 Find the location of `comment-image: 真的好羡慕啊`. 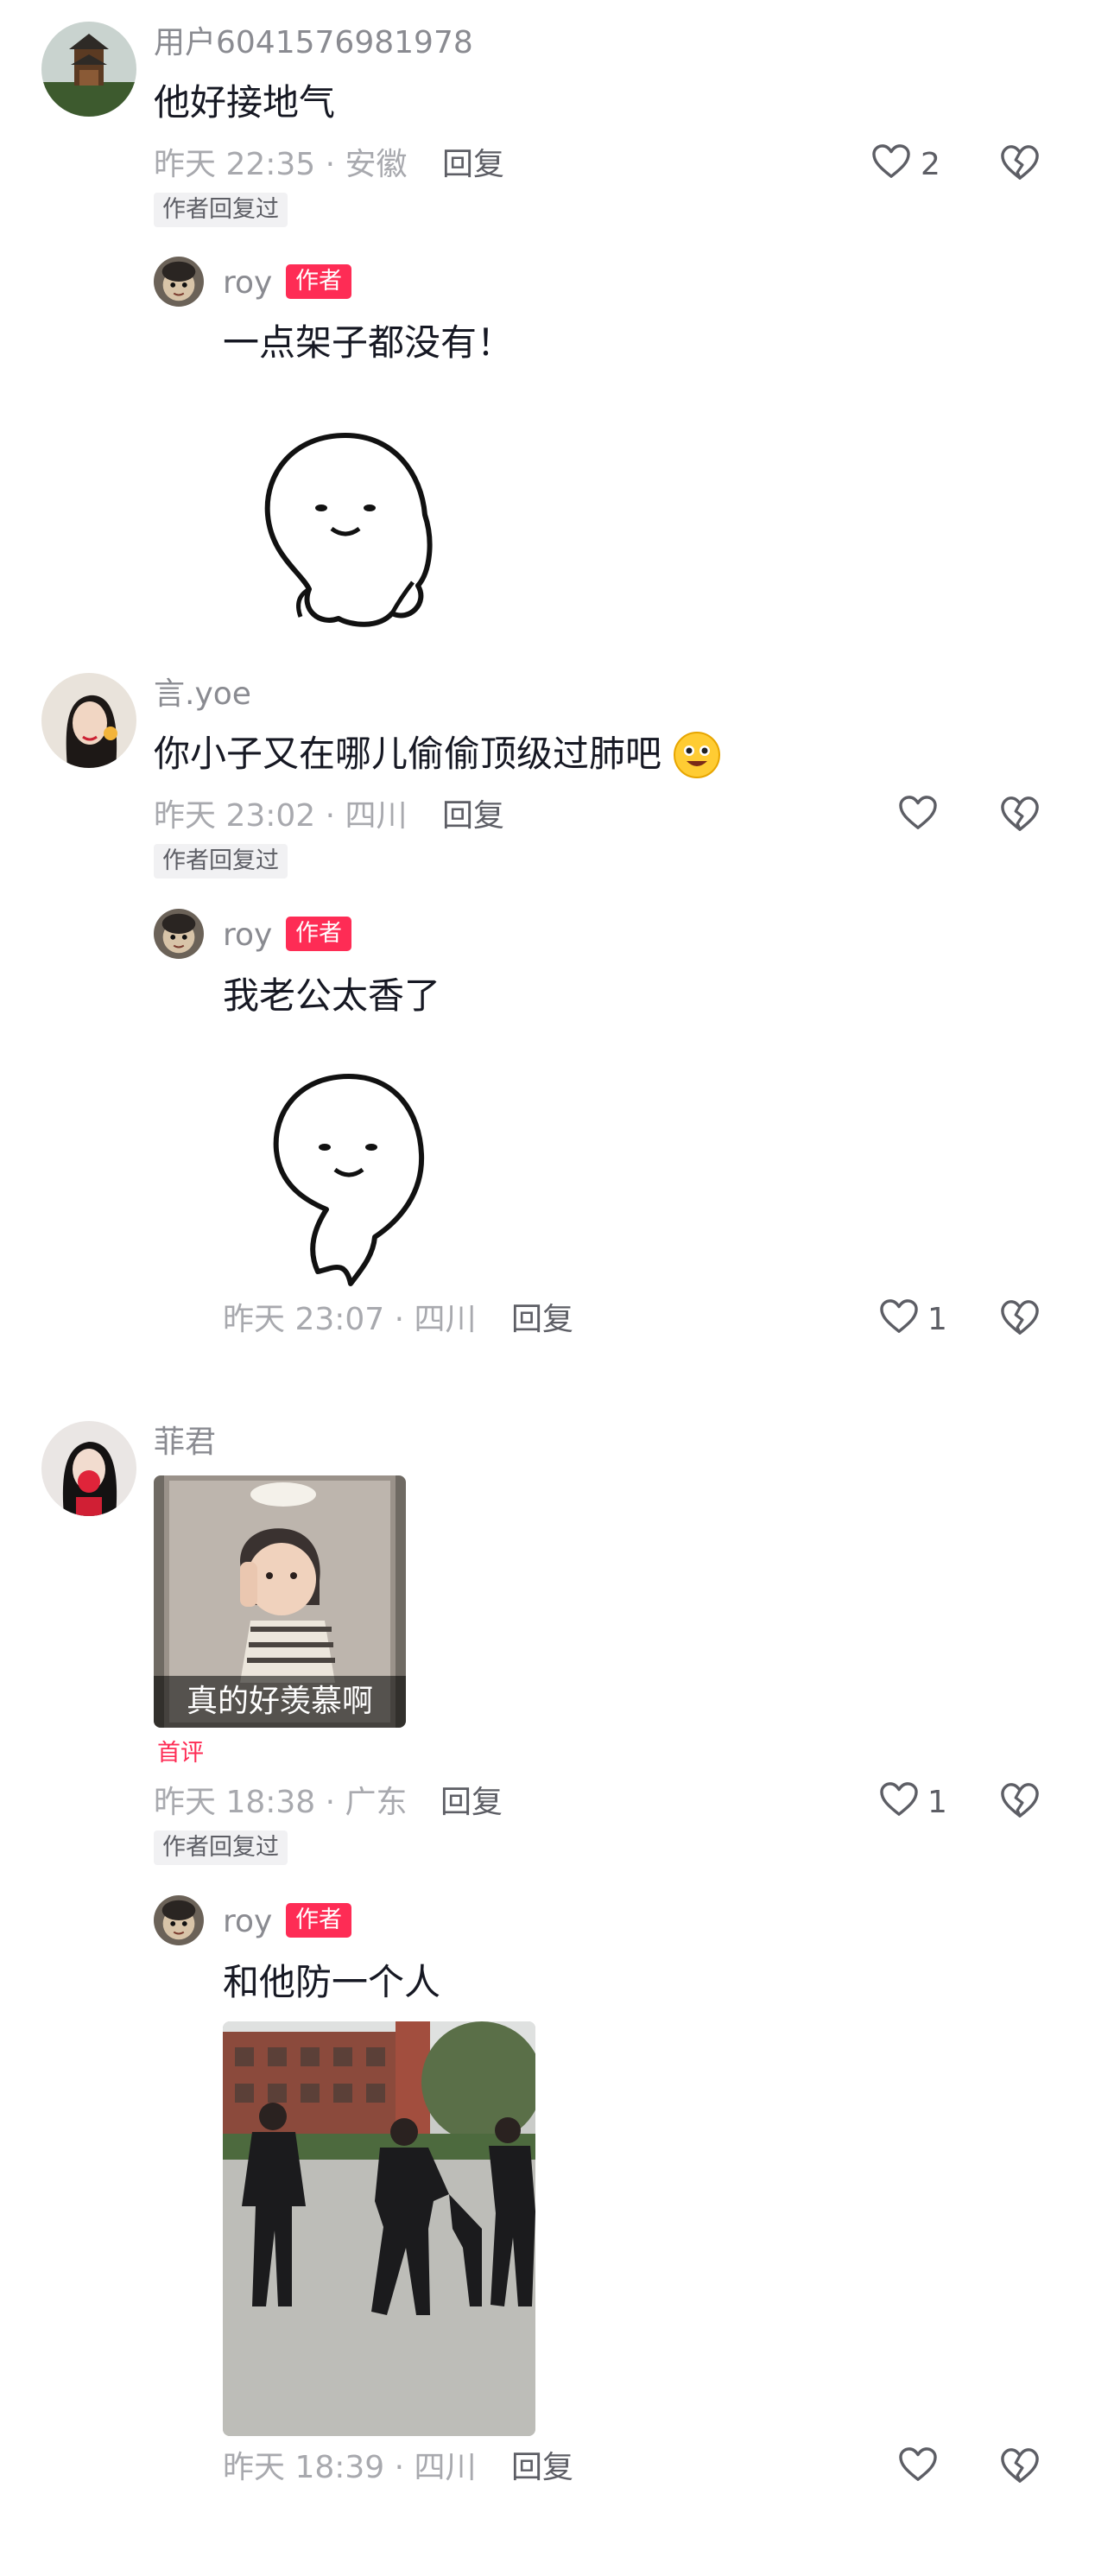

comment-image: 真的好羡慕啊 is located at coordinates (280, 1601).